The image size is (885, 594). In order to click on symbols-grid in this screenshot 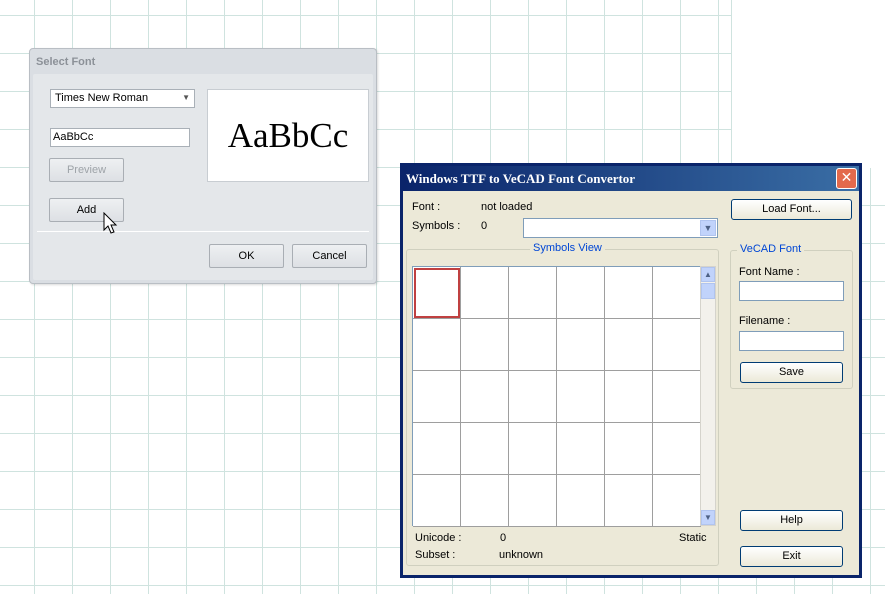, I will do `click(556, 396)`.